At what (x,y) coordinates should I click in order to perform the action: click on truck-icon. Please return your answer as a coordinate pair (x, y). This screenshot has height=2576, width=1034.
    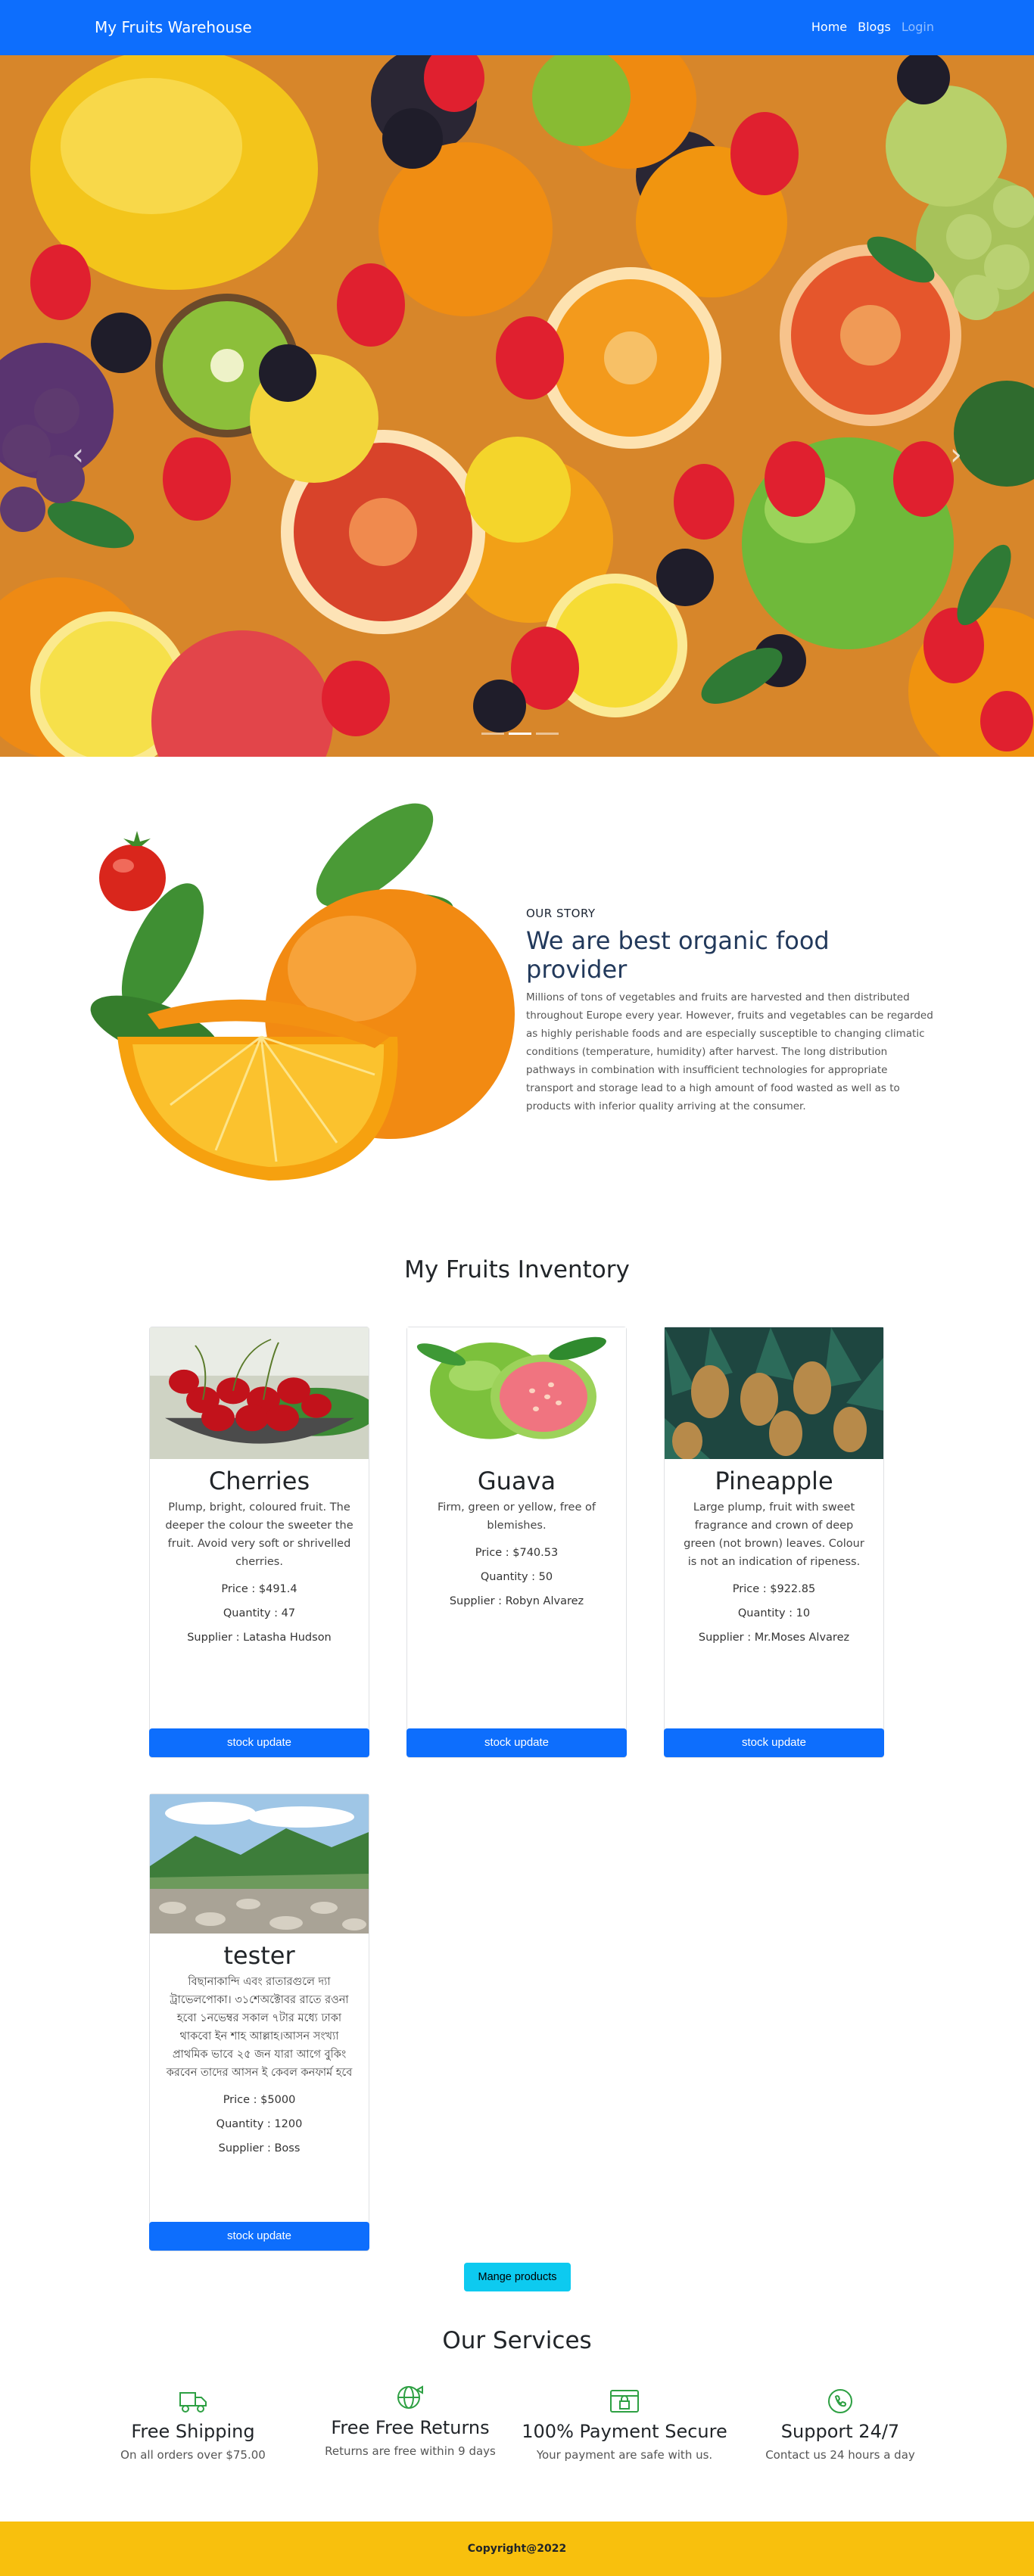
    Looking at the image, I should click on (193, 2402).